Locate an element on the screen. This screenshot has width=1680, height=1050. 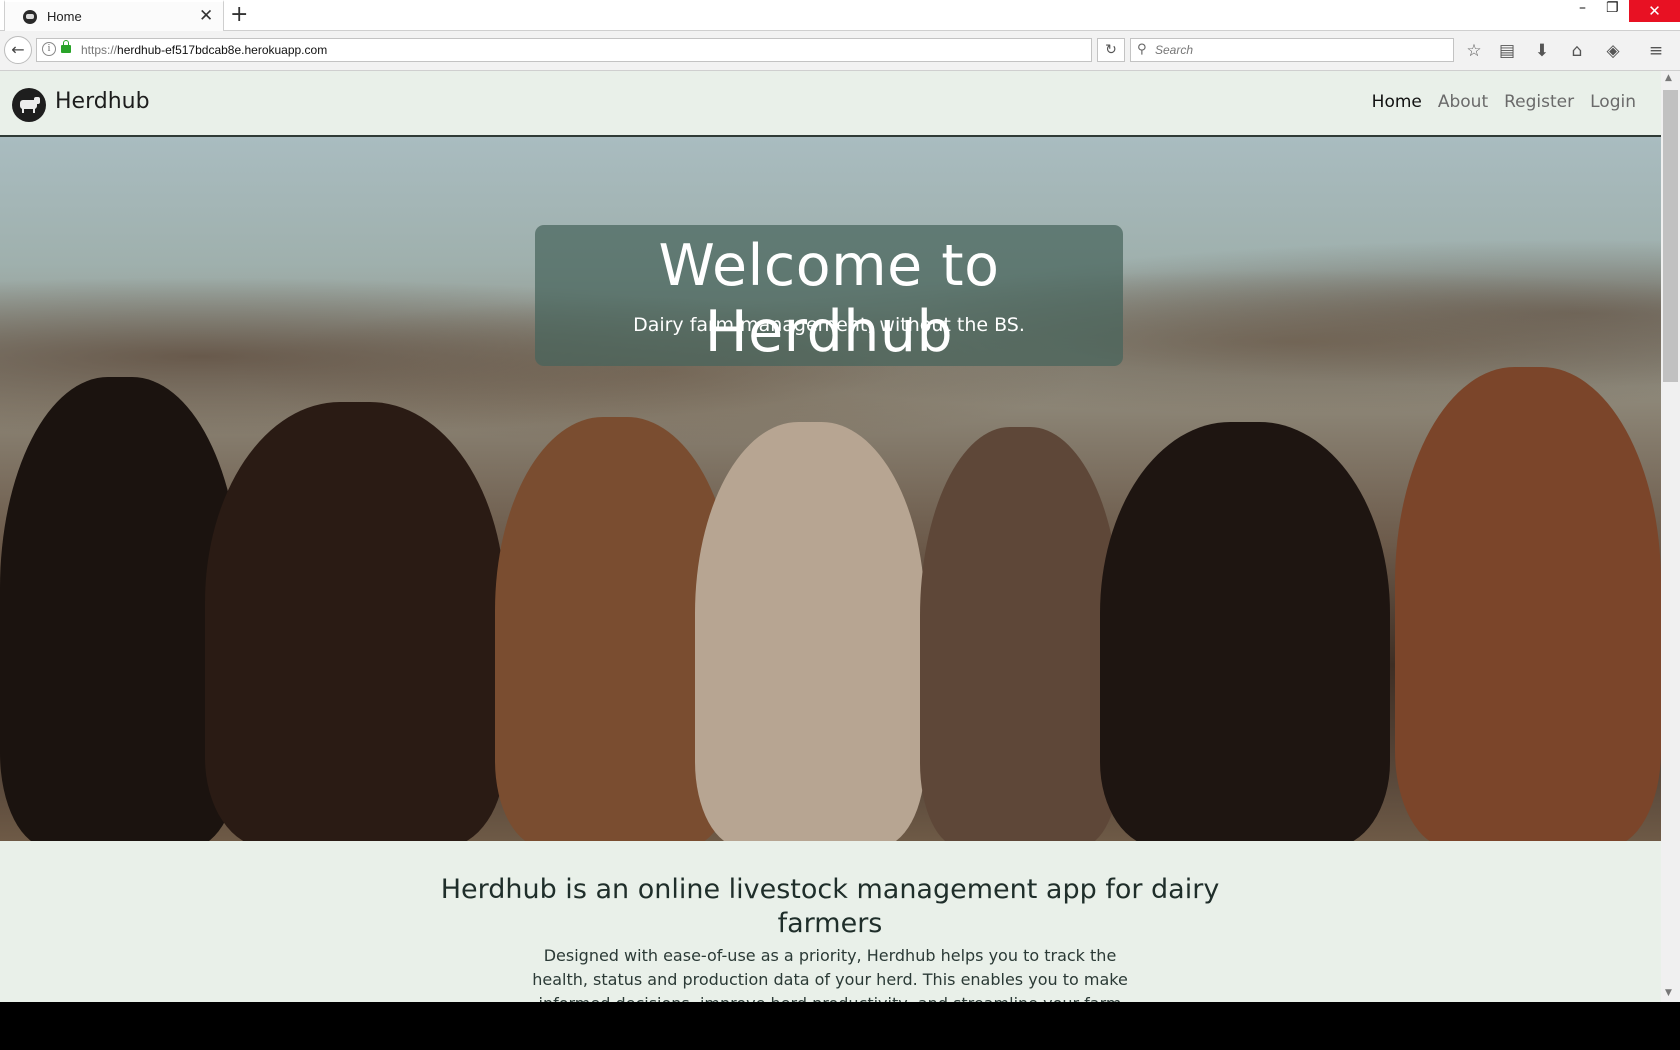
search-bar: ⚲ is located at coordinates (1292, 50).